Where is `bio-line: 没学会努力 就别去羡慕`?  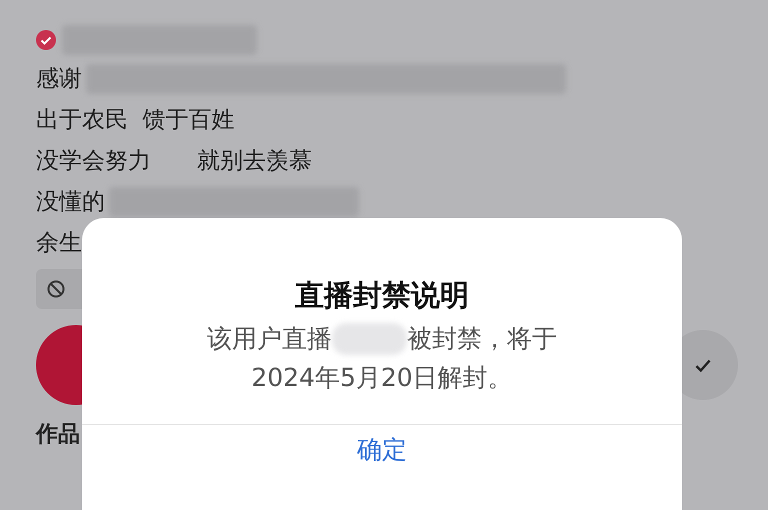 bio-line: 没学会努力 就别去羡慕 is located at coordinates (174, 161).